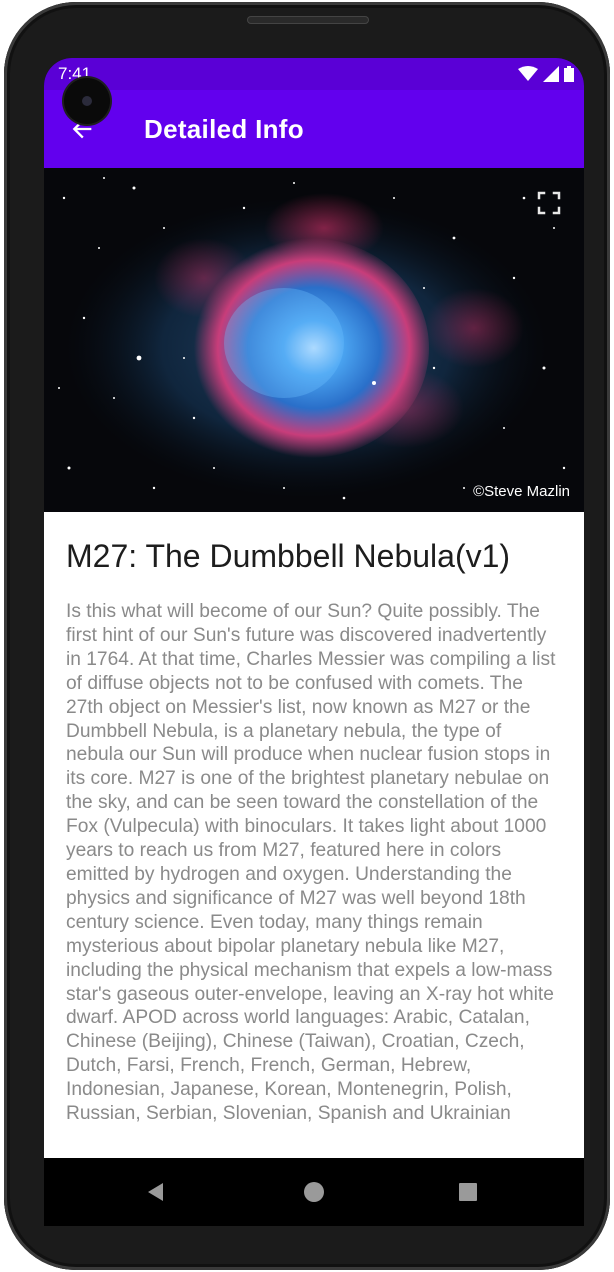 This screenshot has height=1272, width=614. Describe the element at coordinates (87, 101) in the screenshot. I see `front-camera` at that location.